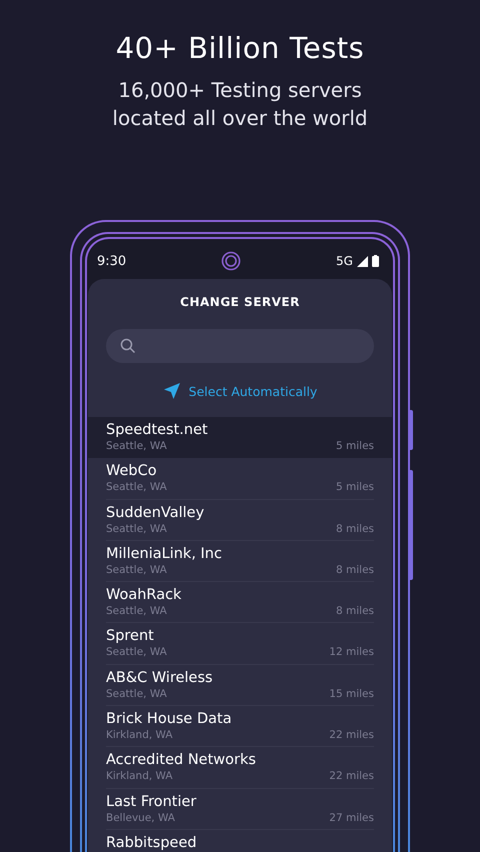  I want to click on location-arrow-icon, so click(171, 391).